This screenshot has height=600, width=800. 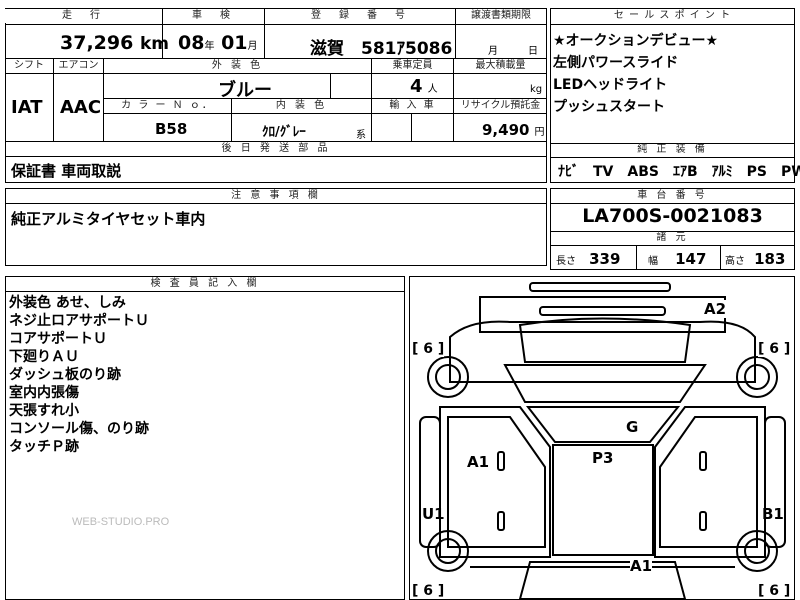 I want to click on interior-color-header: 内 装 色, so click(x=301, y=105).